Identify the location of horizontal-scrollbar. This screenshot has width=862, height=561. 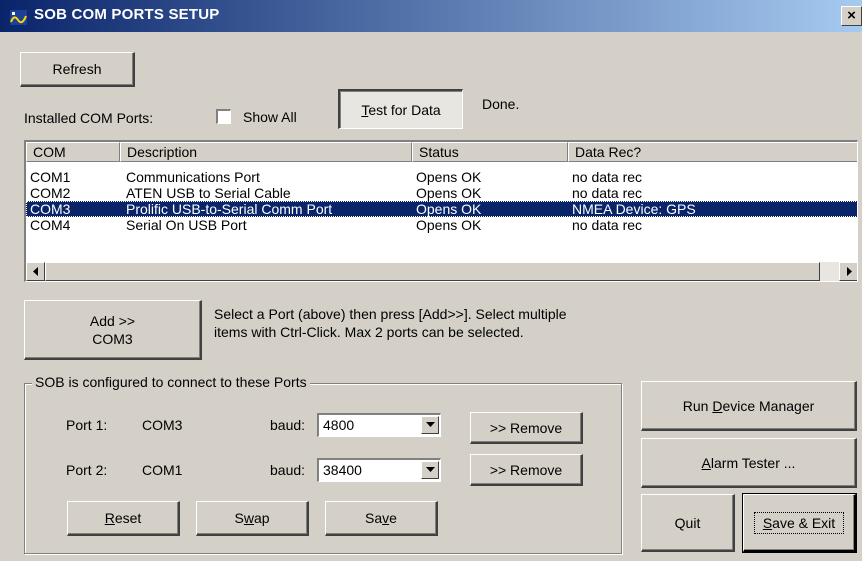
(441, 271).